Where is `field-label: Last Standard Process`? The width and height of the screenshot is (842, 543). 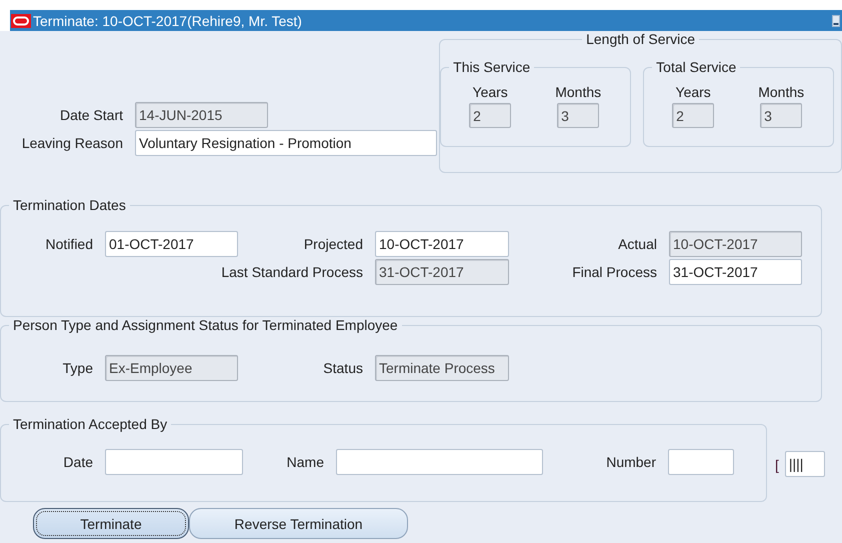 field-label: Last Standard Process is located at coordinates (292, 272).